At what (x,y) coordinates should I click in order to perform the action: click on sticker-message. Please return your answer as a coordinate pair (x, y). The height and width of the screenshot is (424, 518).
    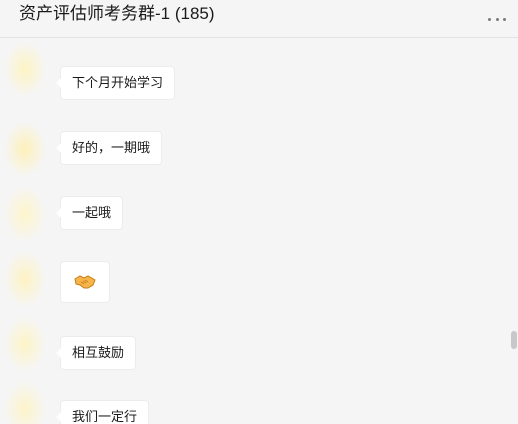
    Looking at the image, I should click on (85, 282).